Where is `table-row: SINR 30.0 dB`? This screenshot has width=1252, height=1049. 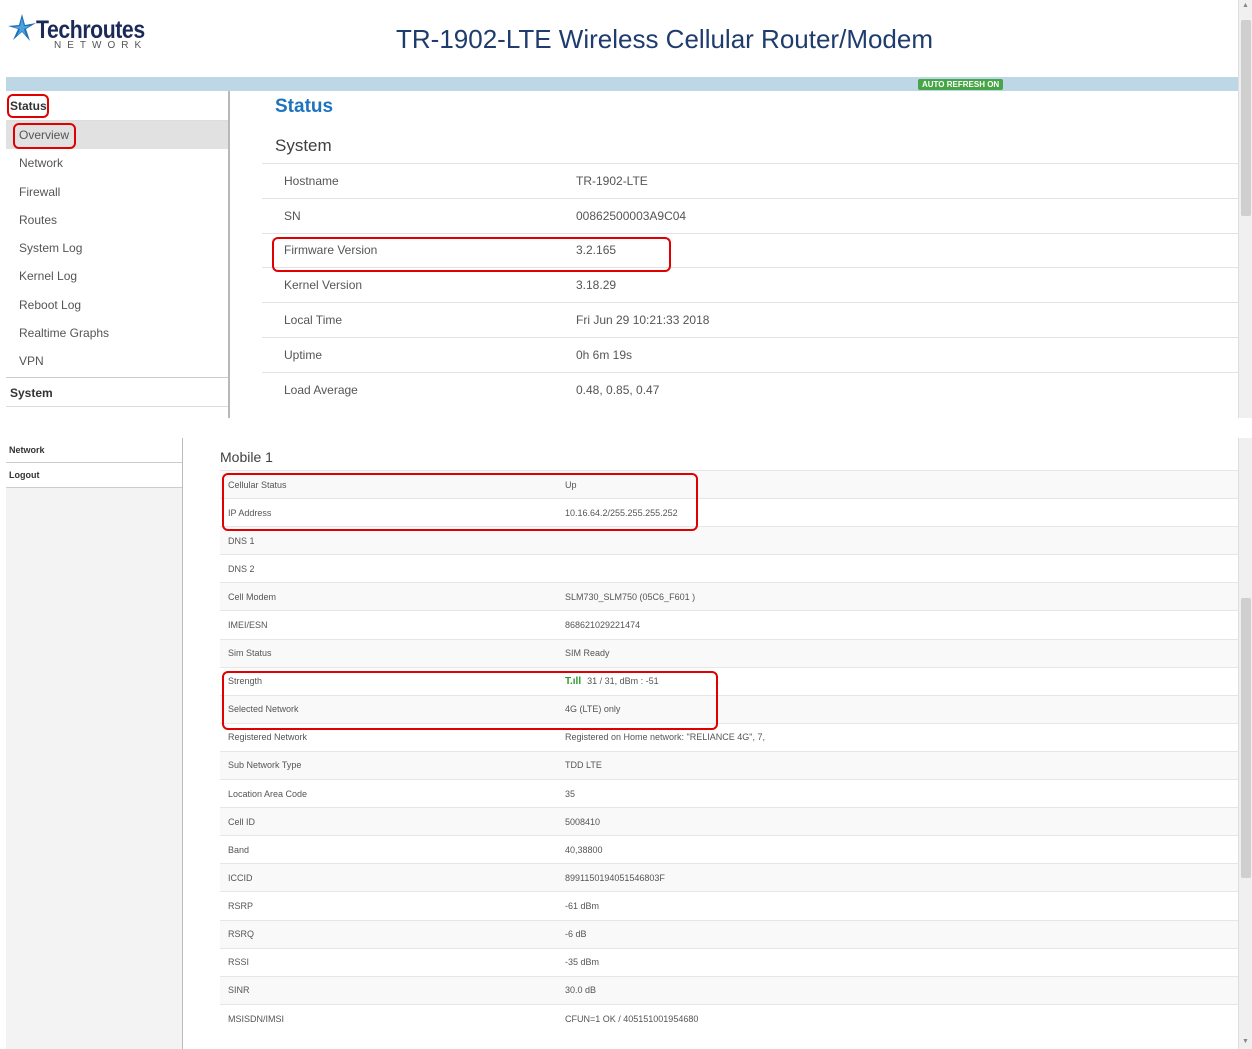
table-row: SINR 30.0 dB is located at coordinates (730, 990).